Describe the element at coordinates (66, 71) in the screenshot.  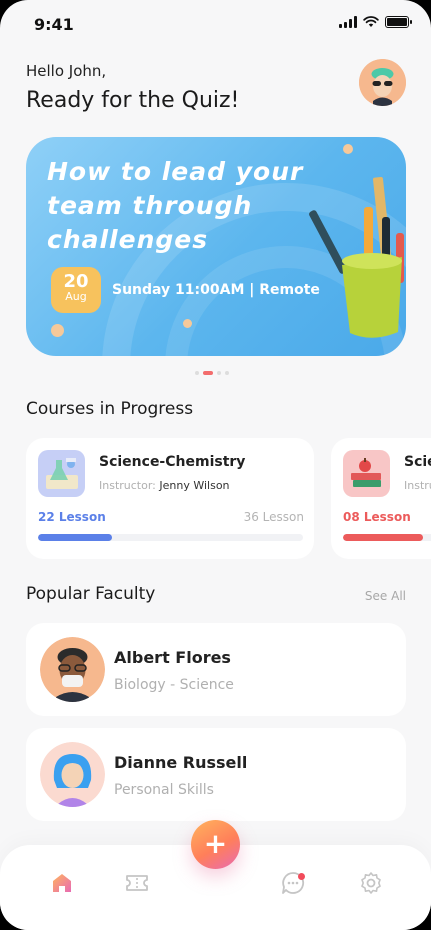
I see `greeting-text: Hello John,` at that location.